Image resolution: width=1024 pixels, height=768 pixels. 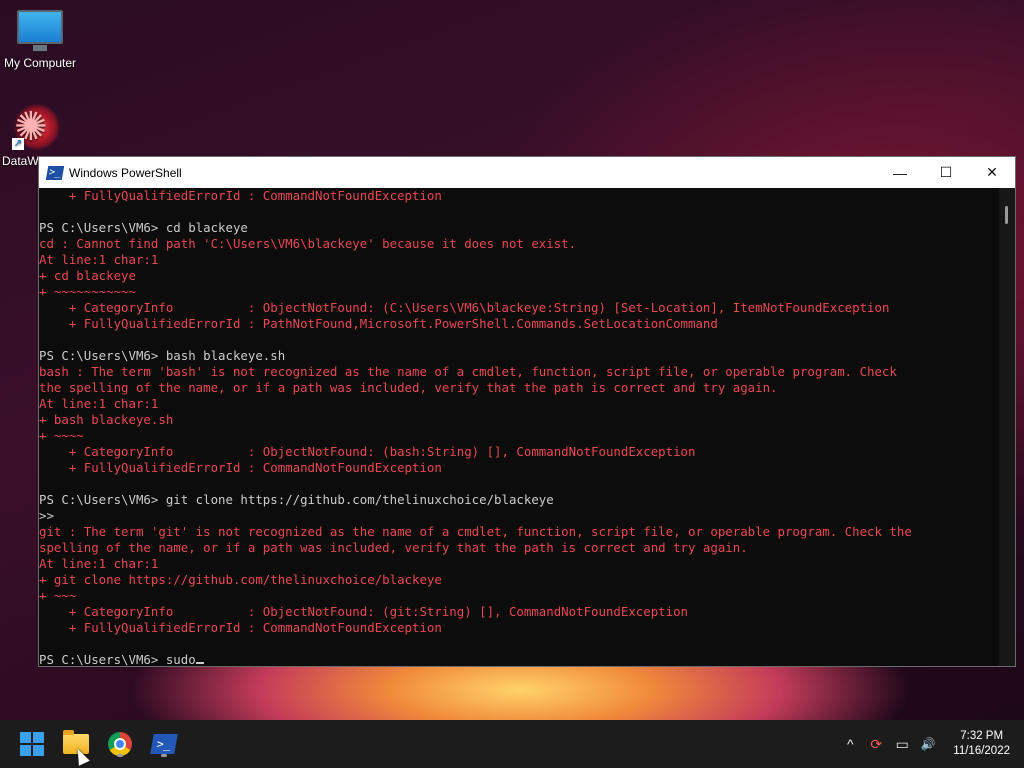 I want to click on window-titlebar: >_ Windows PowerShell — ☐ ✕, so click(x=527, y=172).